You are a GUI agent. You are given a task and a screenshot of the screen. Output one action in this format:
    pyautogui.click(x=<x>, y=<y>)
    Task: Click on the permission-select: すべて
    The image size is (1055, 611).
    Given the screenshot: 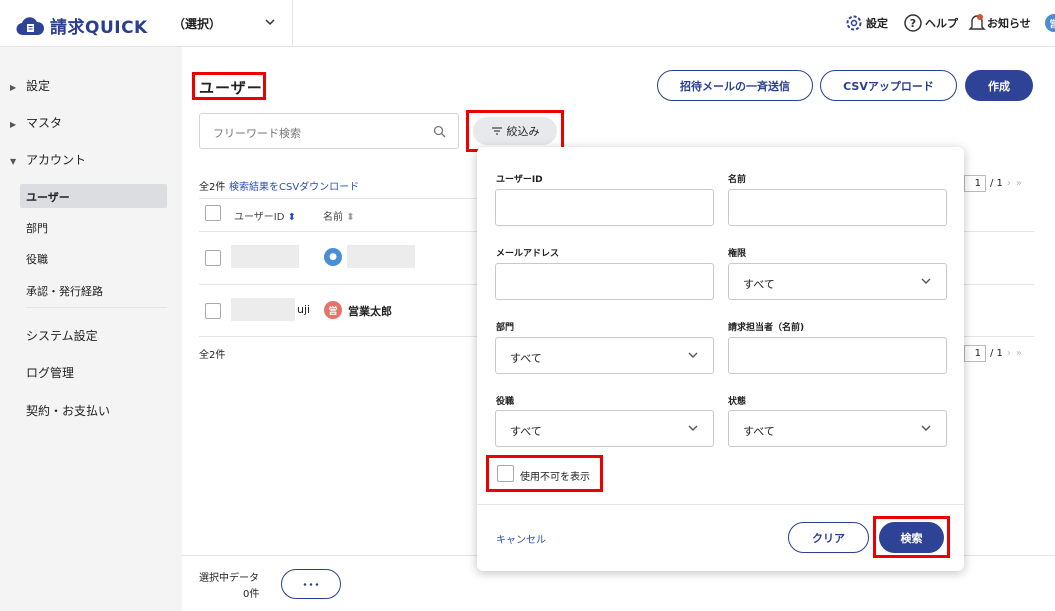 What is the action you would take?
    pyautogui.click(x=837, y=281)
    